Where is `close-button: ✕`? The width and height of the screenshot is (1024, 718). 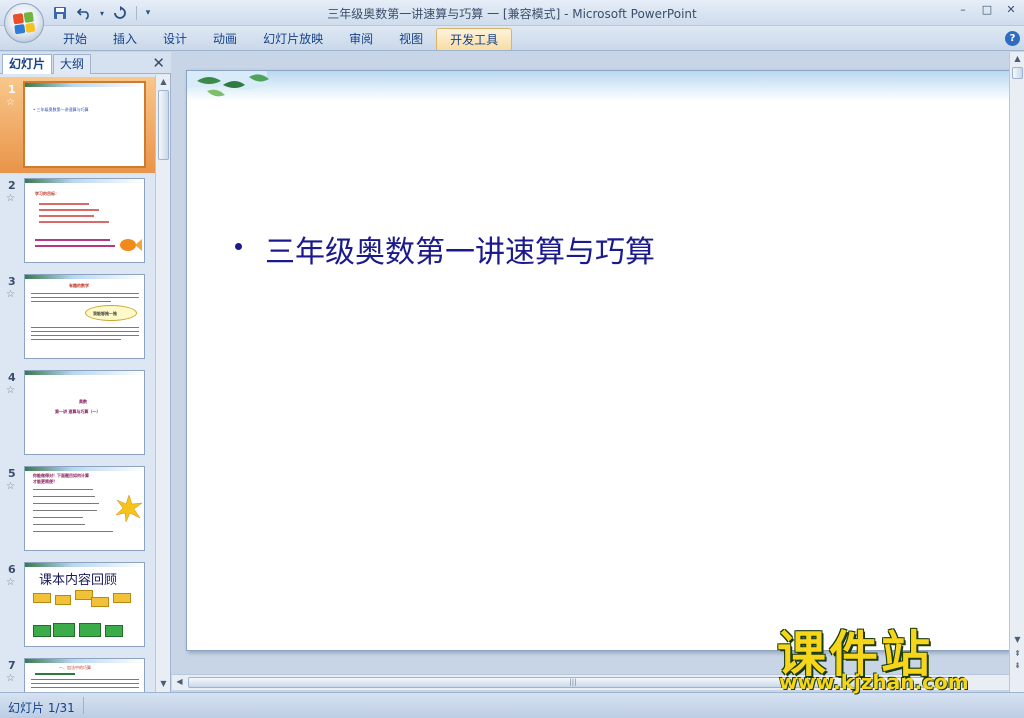
close-button: ✕ is located at coordinates (1011, 10).